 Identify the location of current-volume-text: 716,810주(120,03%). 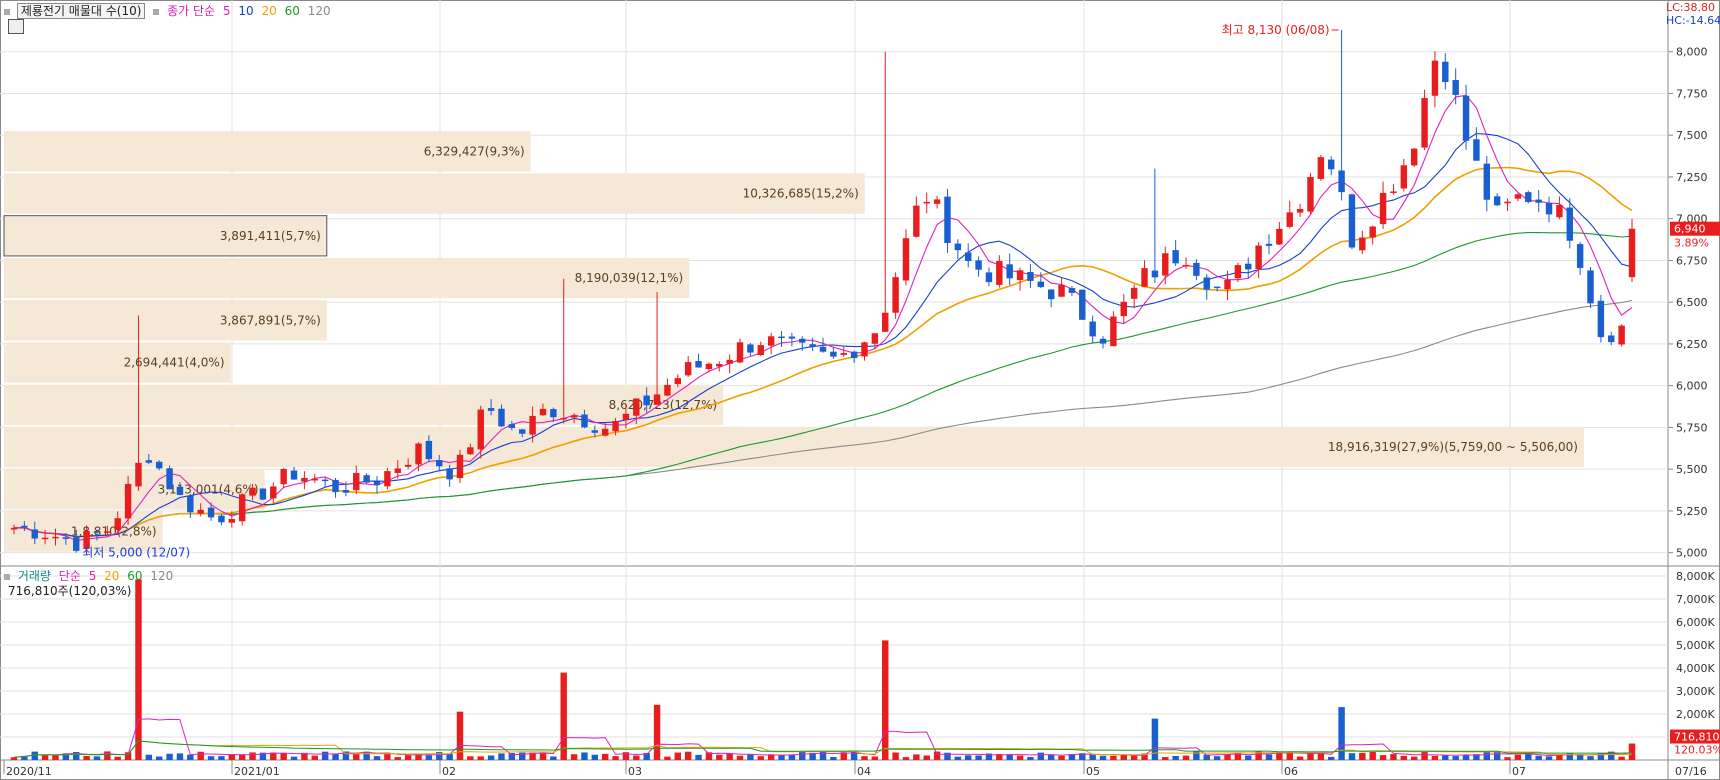
(70, 591).